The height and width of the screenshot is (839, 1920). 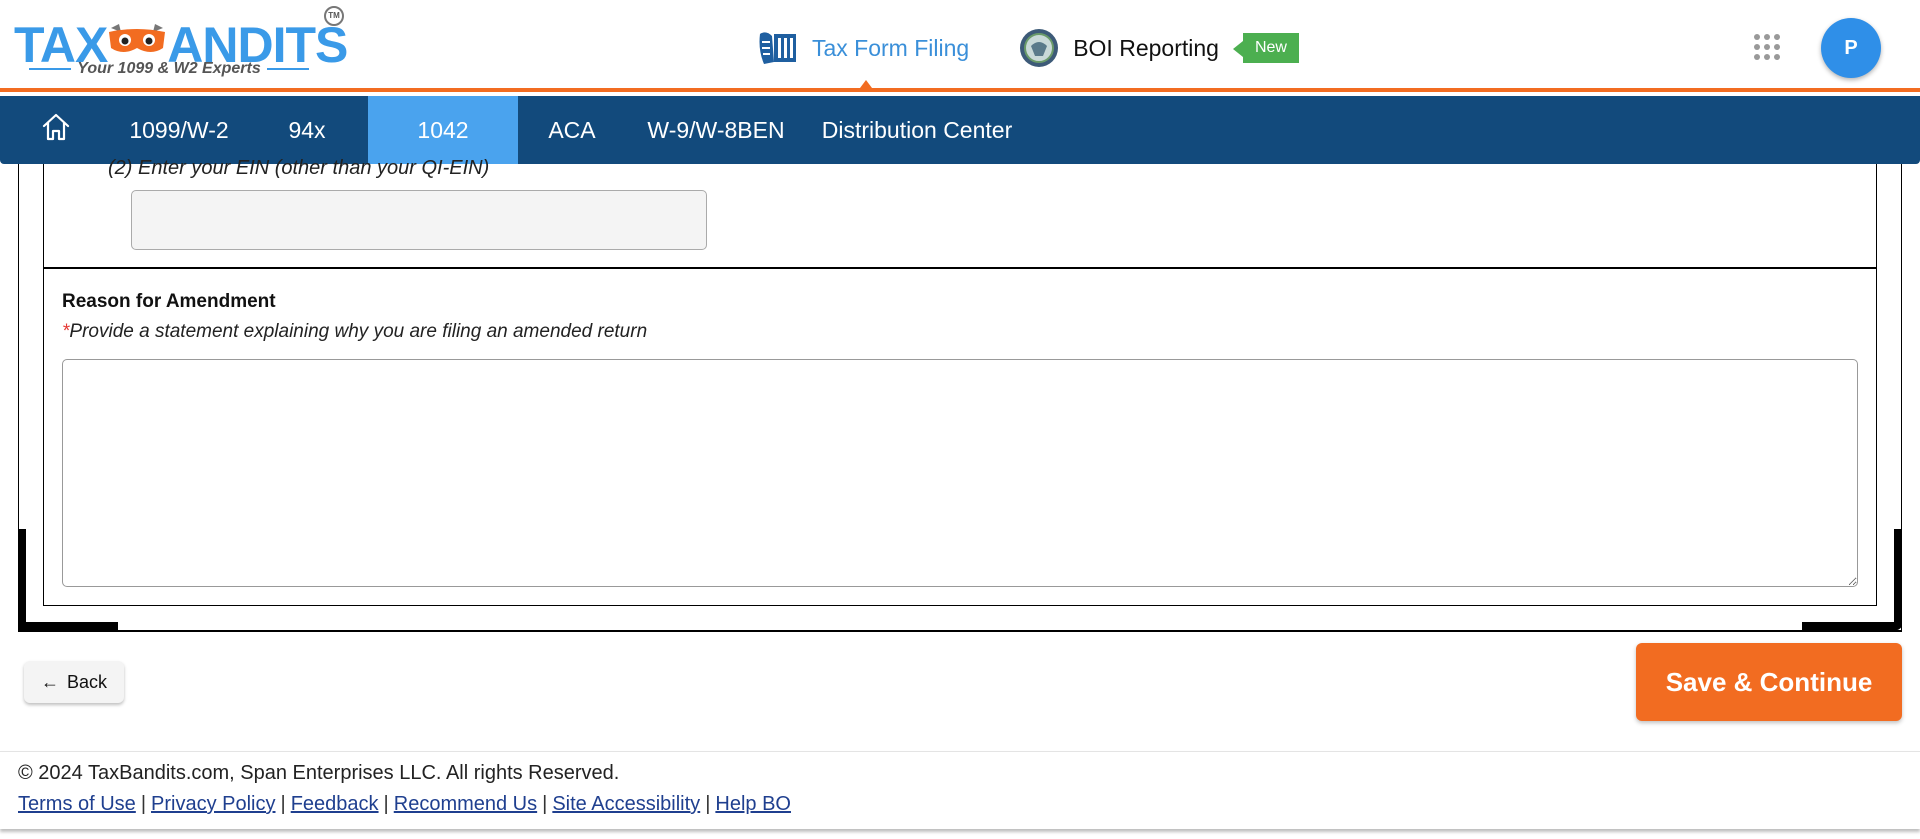 What do you see at coordinates (1767, 47) in the screenshot?
I see `apps-grid-icon` at bounding box center [1767, 47].